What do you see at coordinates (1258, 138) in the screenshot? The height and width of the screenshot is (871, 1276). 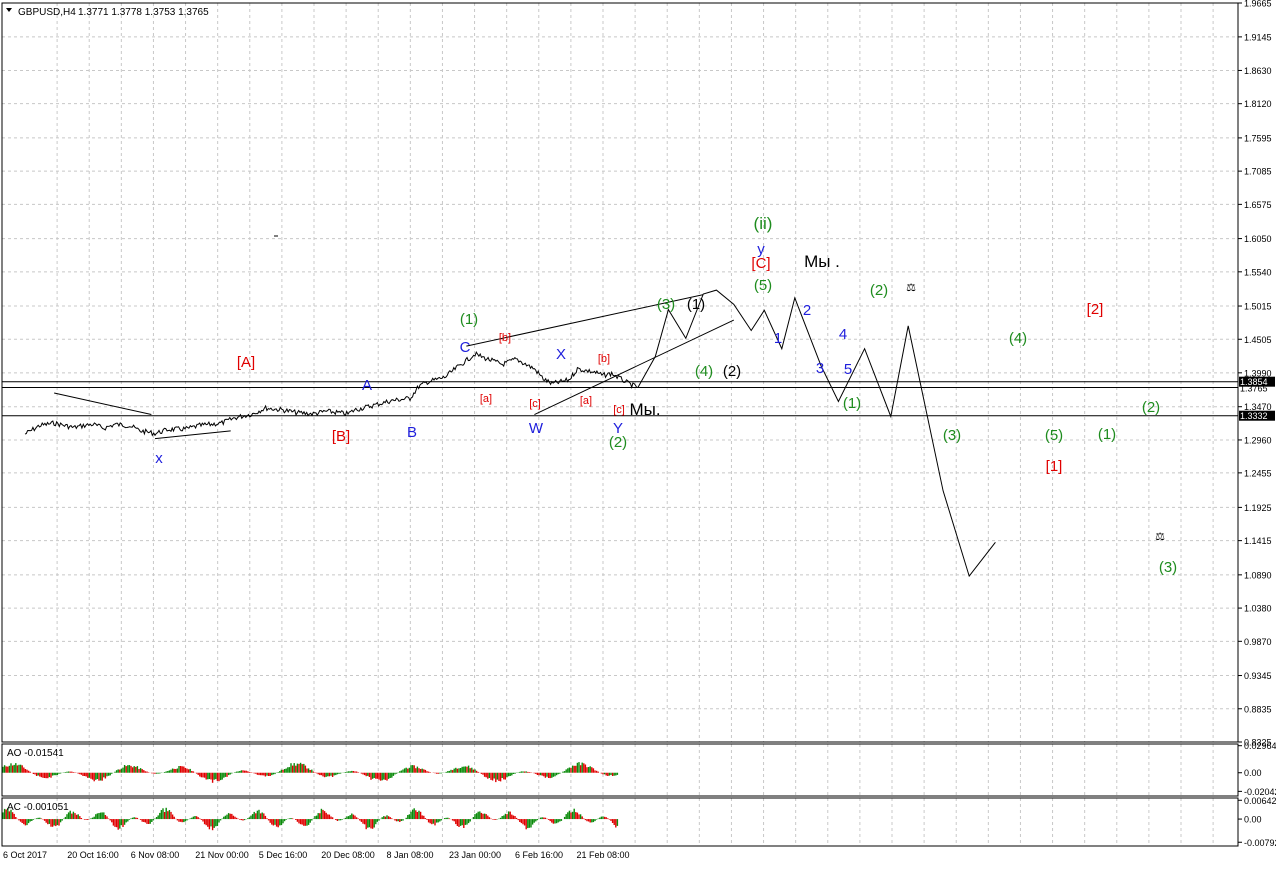 I see `axis-tick-label: 1.7595` at bounding box center [1258, 138].